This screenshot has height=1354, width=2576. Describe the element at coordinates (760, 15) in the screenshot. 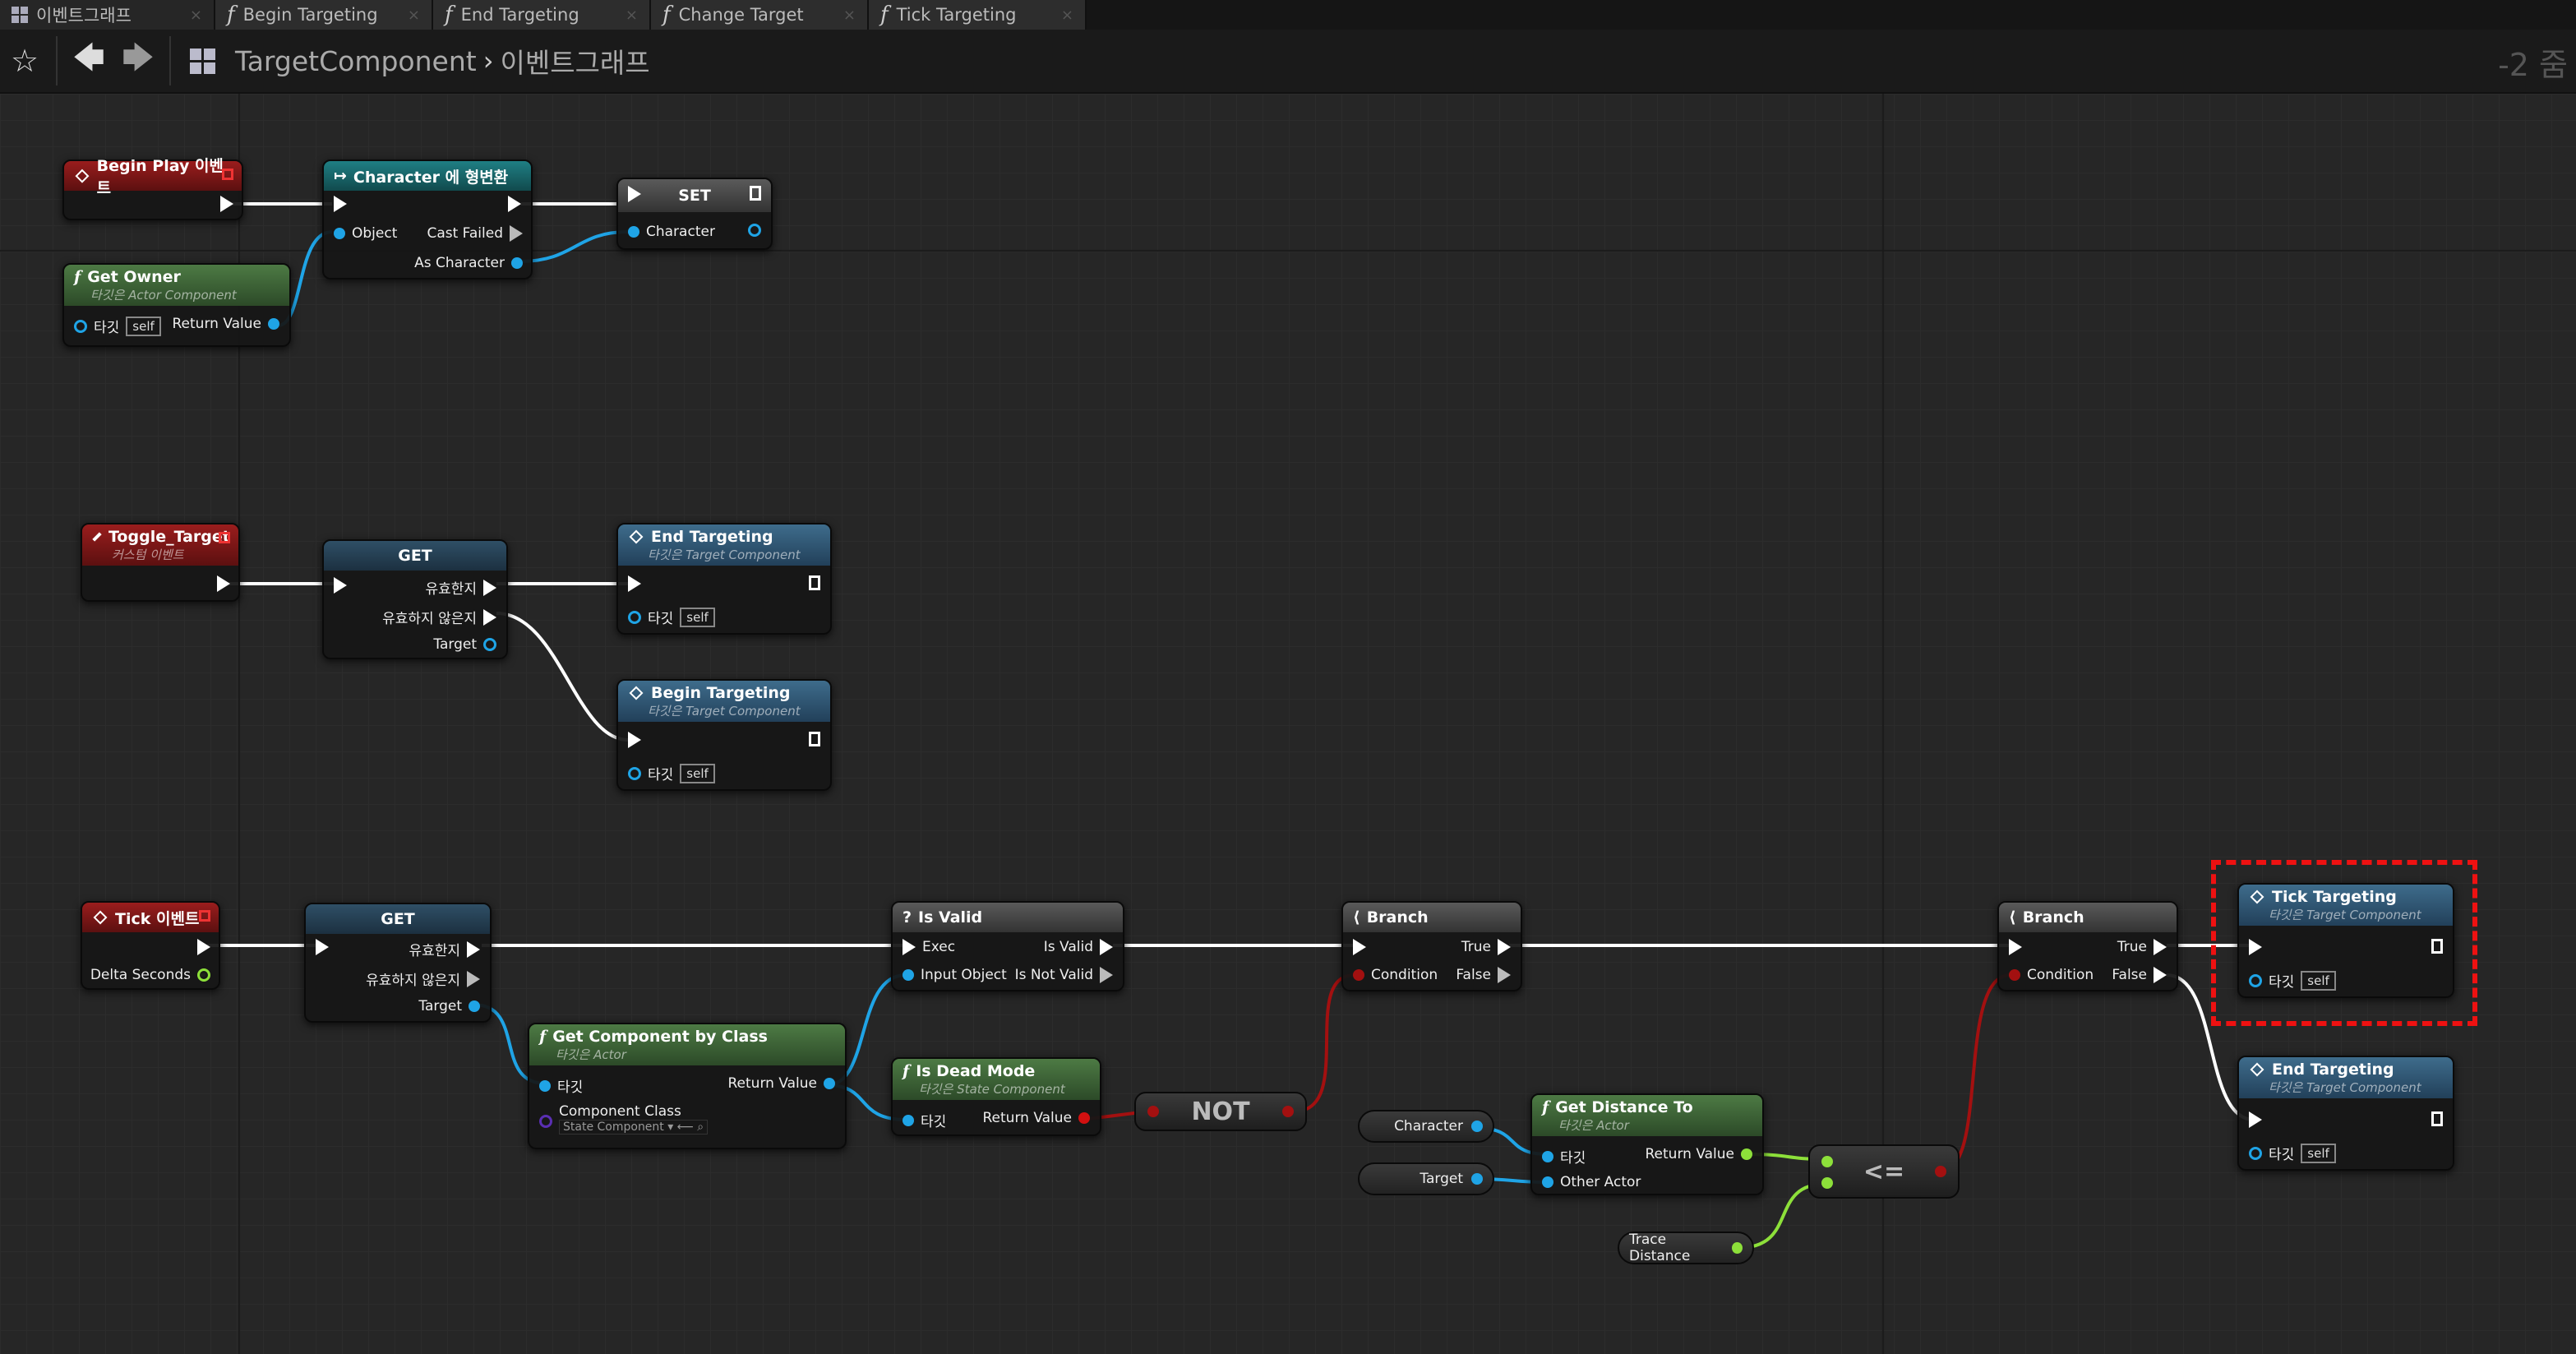

I see `tab-change-target: f Change Target ×` at that location.